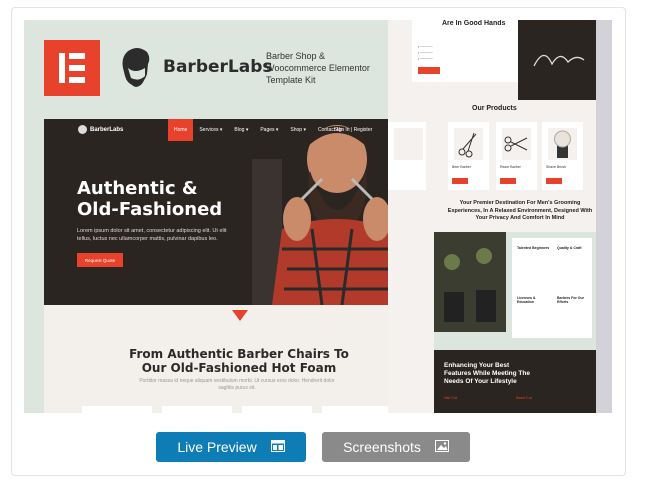 This screenshot has width=645, height=481. I want to click on layout-icon, so click(277, 447).